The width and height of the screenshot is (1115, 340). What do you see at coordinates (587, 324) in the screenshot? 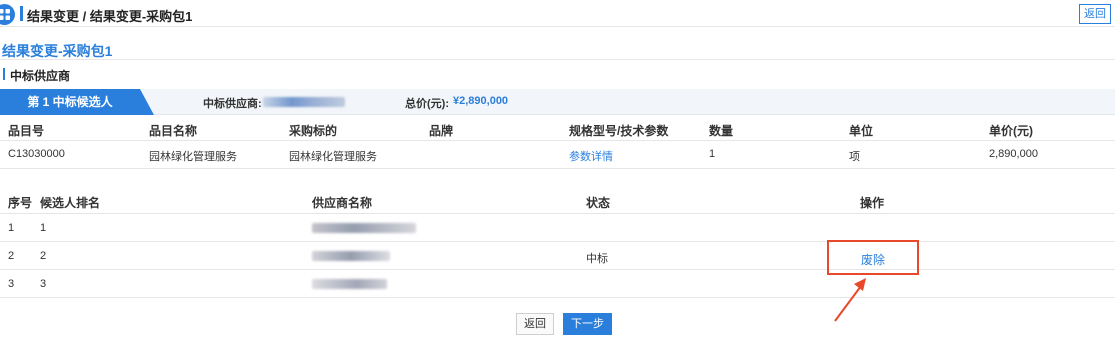
I see `next-step-button: 下一步` at bounding box center [587, 324].